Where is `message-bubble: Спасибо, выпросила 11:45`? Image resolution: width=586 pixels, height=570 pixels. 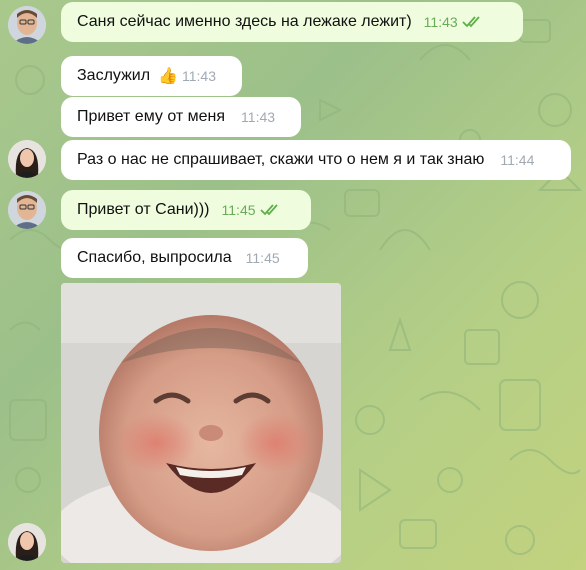 message-bubble: Спасибо, выпросила 11:45 is located at coordinates (184, 258).